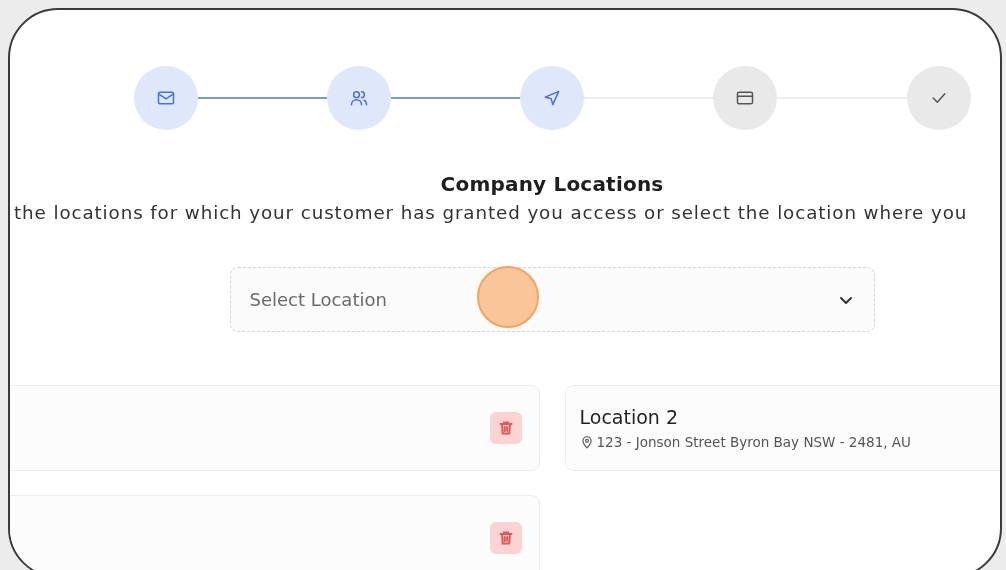 The height and width of the screenshot is (570, 1006). What do you see at coordinates (318, 299) in the screenshot?
I see `select-placeholder: Select Location` at bounding box center [318, 299].